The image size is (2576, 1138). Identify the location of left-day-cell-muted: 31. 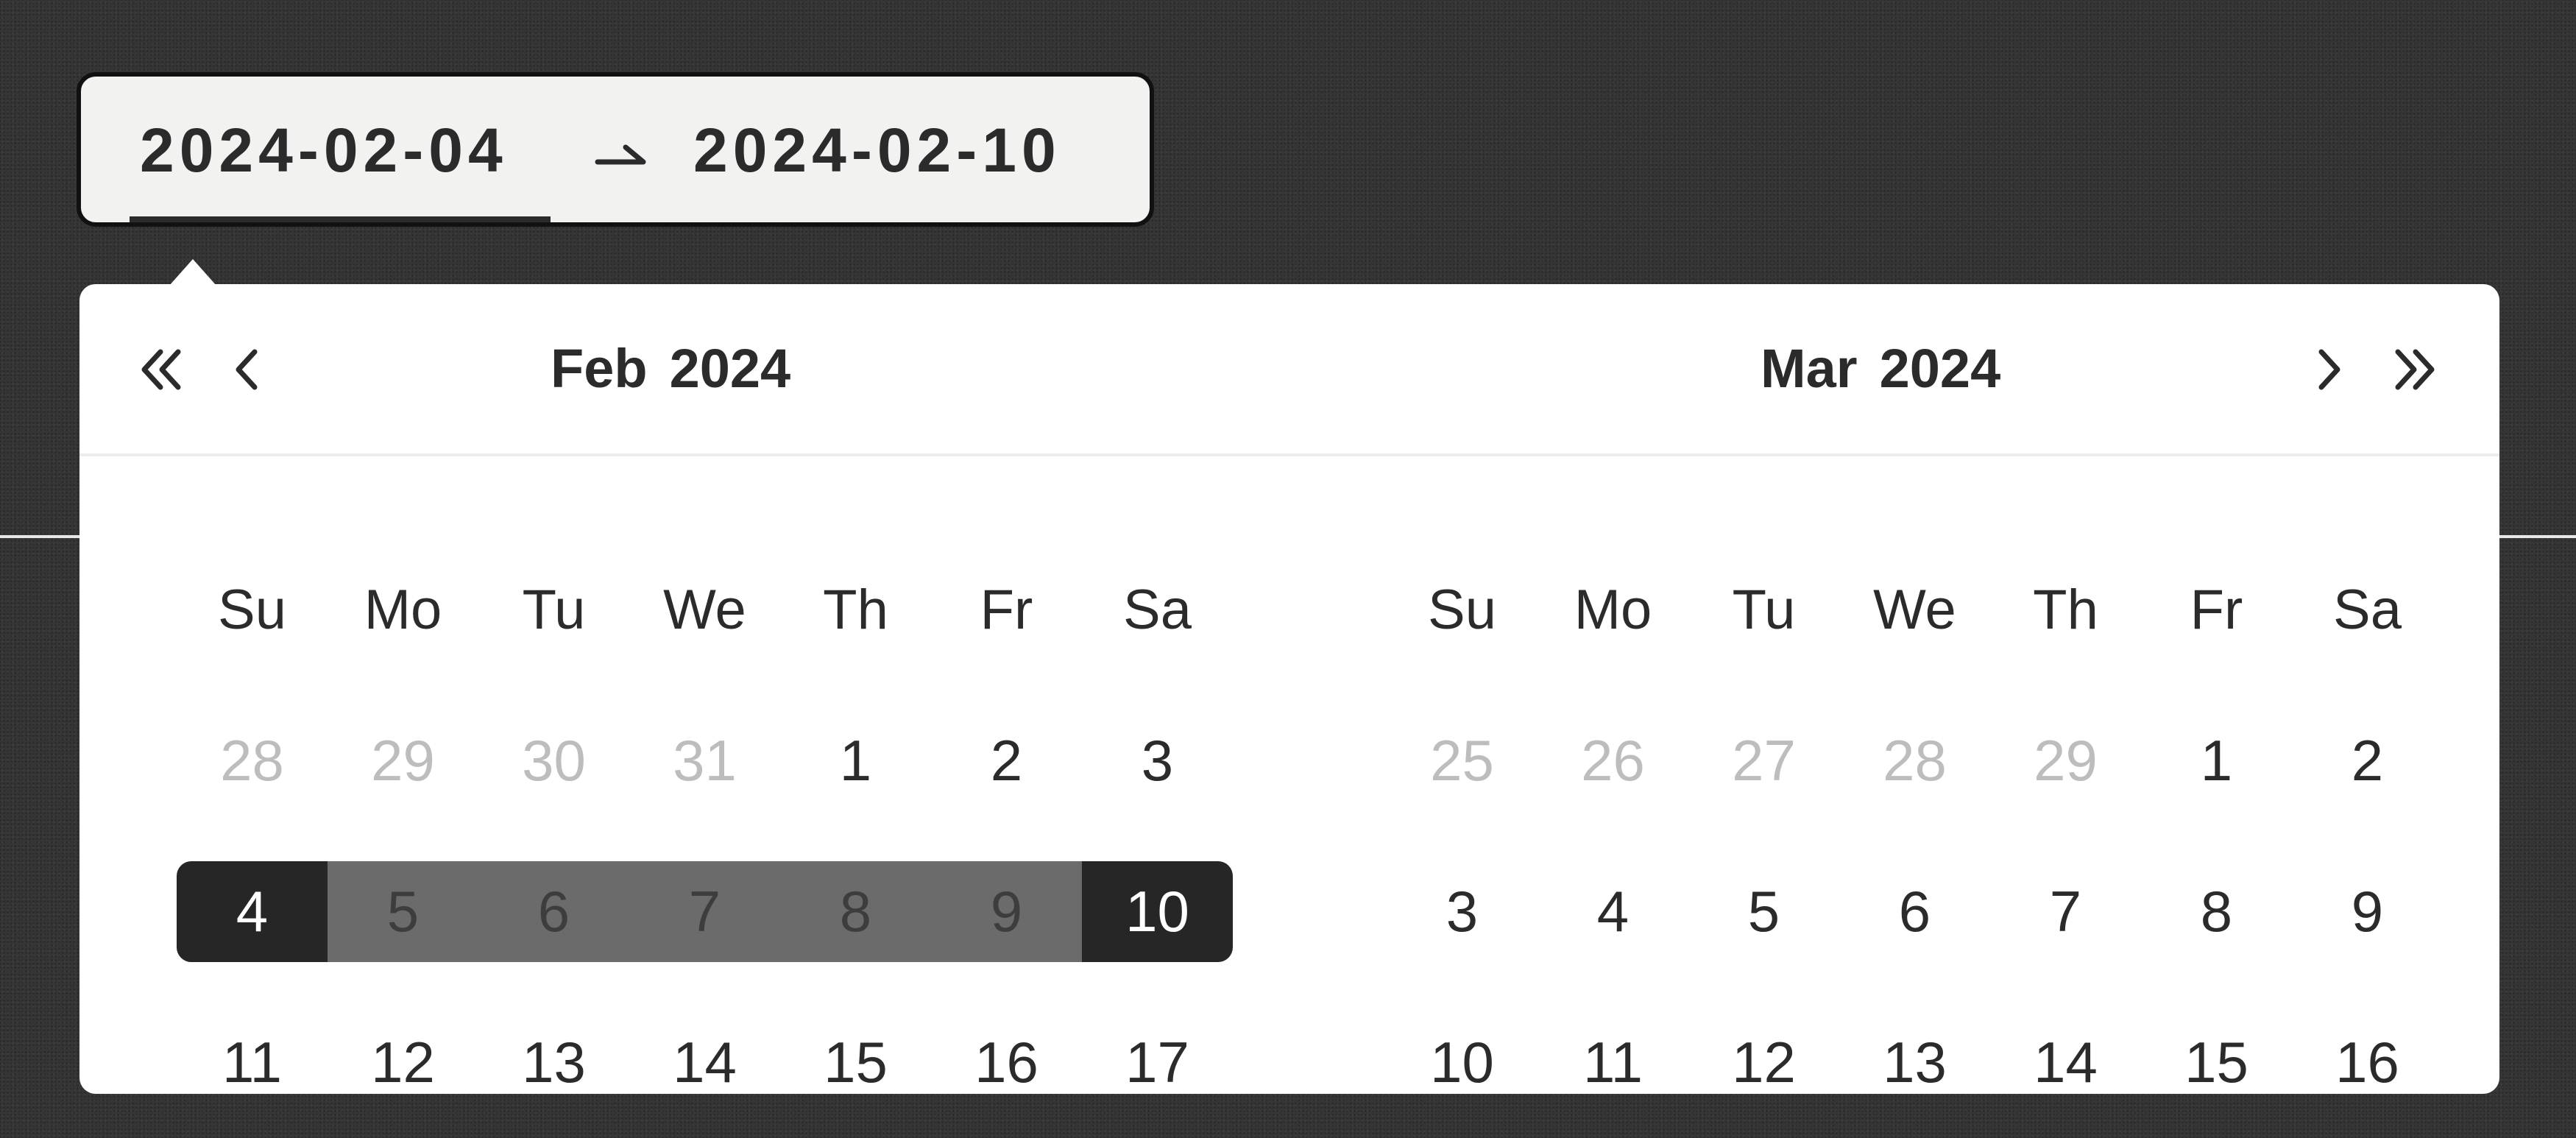
(704, 760).